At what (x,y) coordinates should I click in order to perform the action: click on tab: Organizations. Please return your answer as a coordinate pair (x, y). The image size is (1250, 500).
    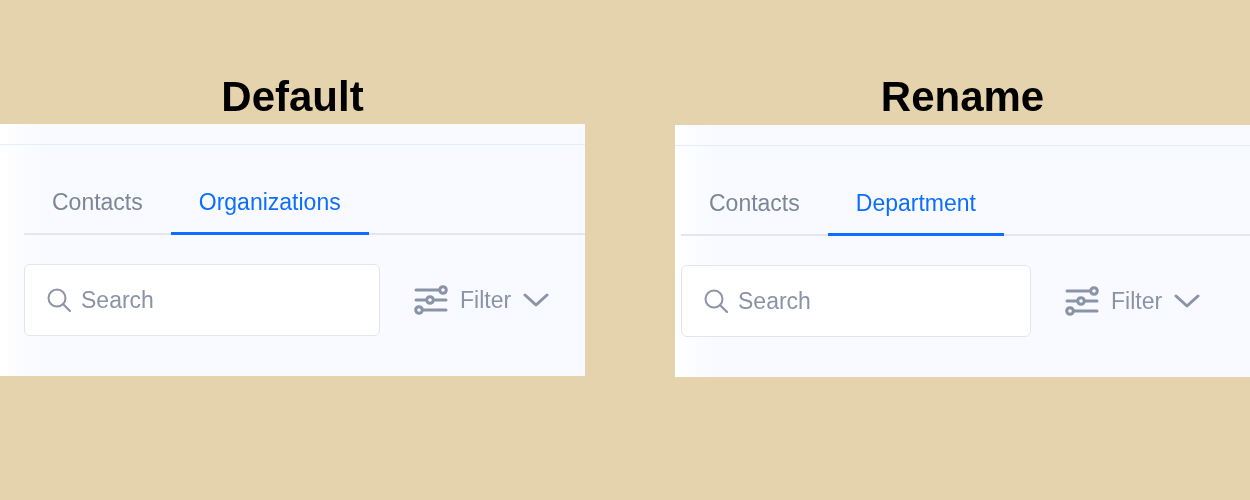
    Looking at the image, I should click on (269, 190).